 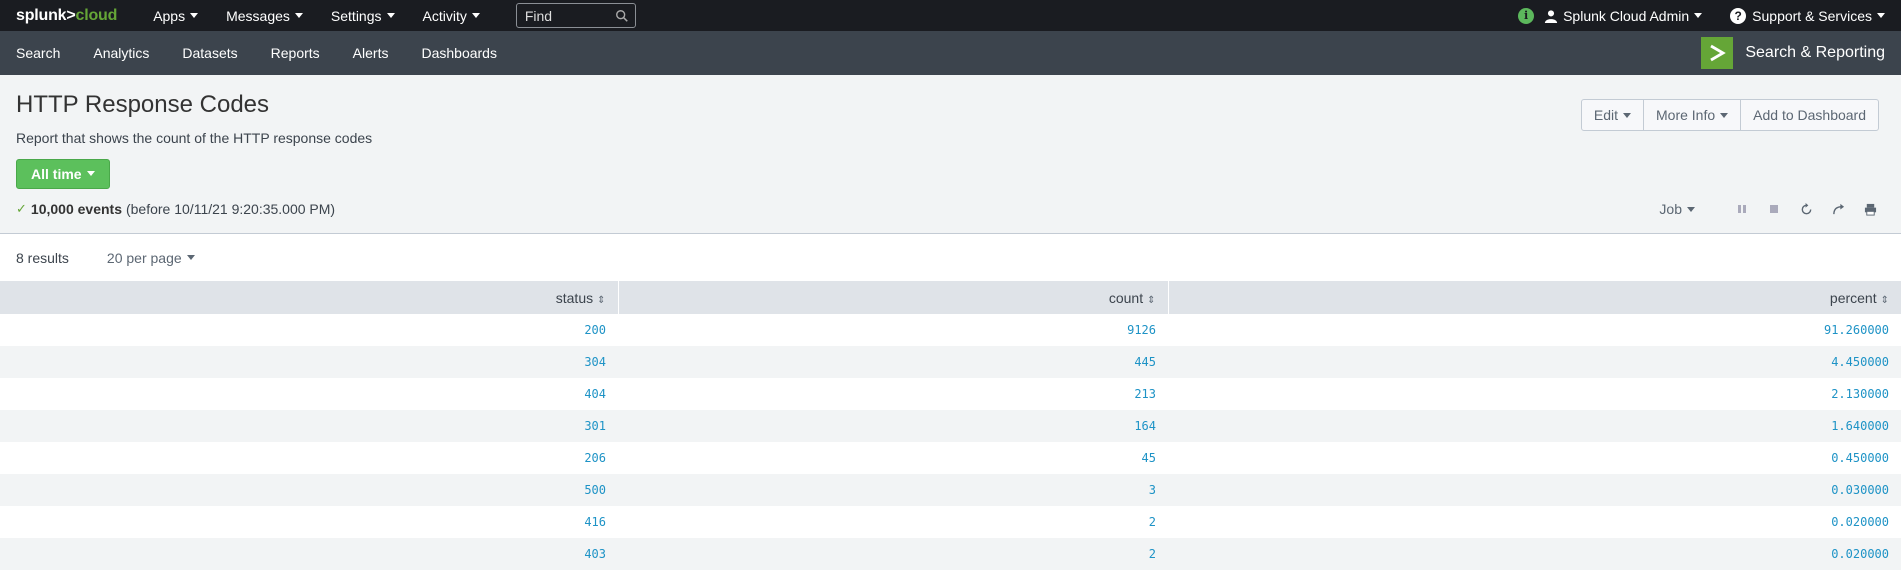 What do you see at coordinates (1738, 15) in the screenshot?
I see `help-icon: ?` at bounding box center [1738, 15].